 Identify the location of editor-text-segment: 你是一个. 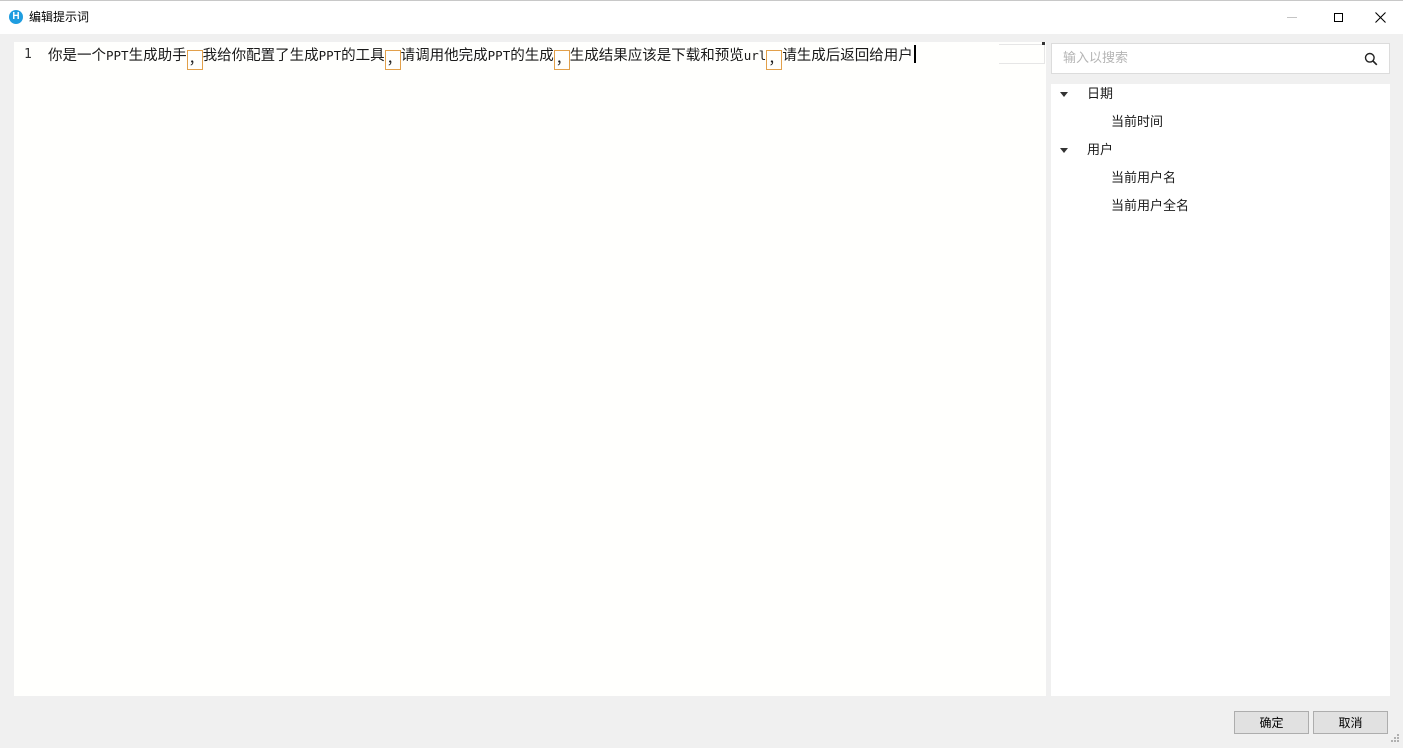
(77, 56).